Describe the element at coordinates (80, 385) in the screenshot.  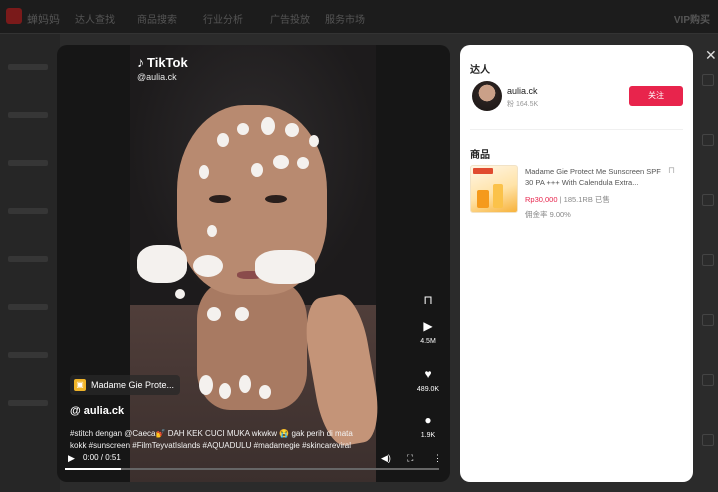
I see `shopping-bag-icon: ▣` at that location.